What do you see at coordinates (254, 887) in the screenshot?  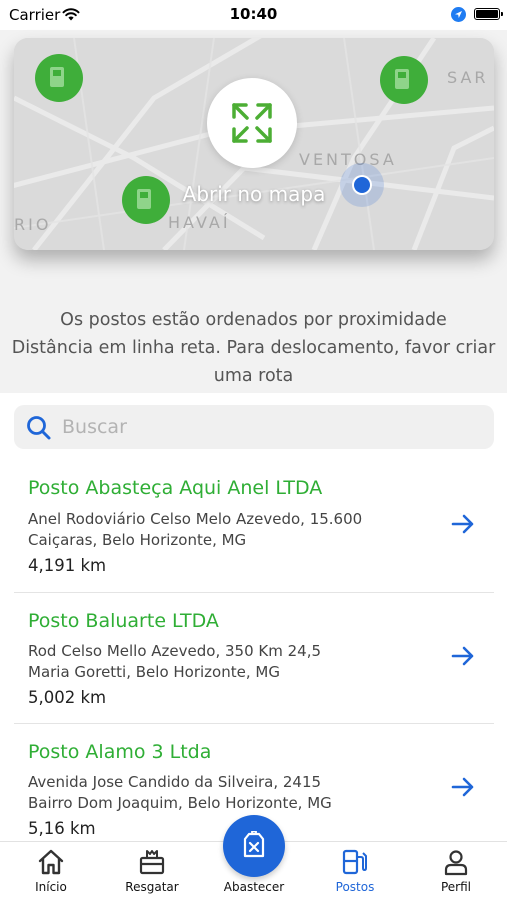 I see `tab-label: Abastecer` at bounding box center [254, 887].